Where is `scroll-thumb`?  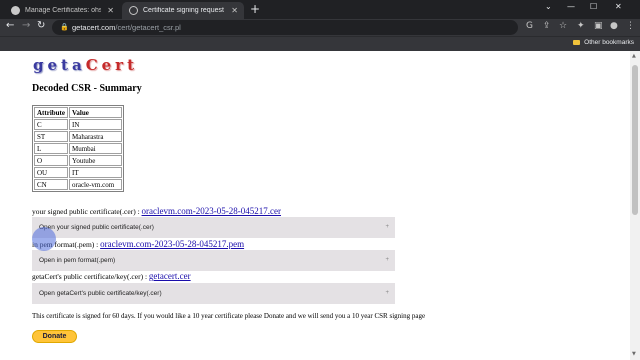
scroll-thumb is located at coordinates (635, 140).